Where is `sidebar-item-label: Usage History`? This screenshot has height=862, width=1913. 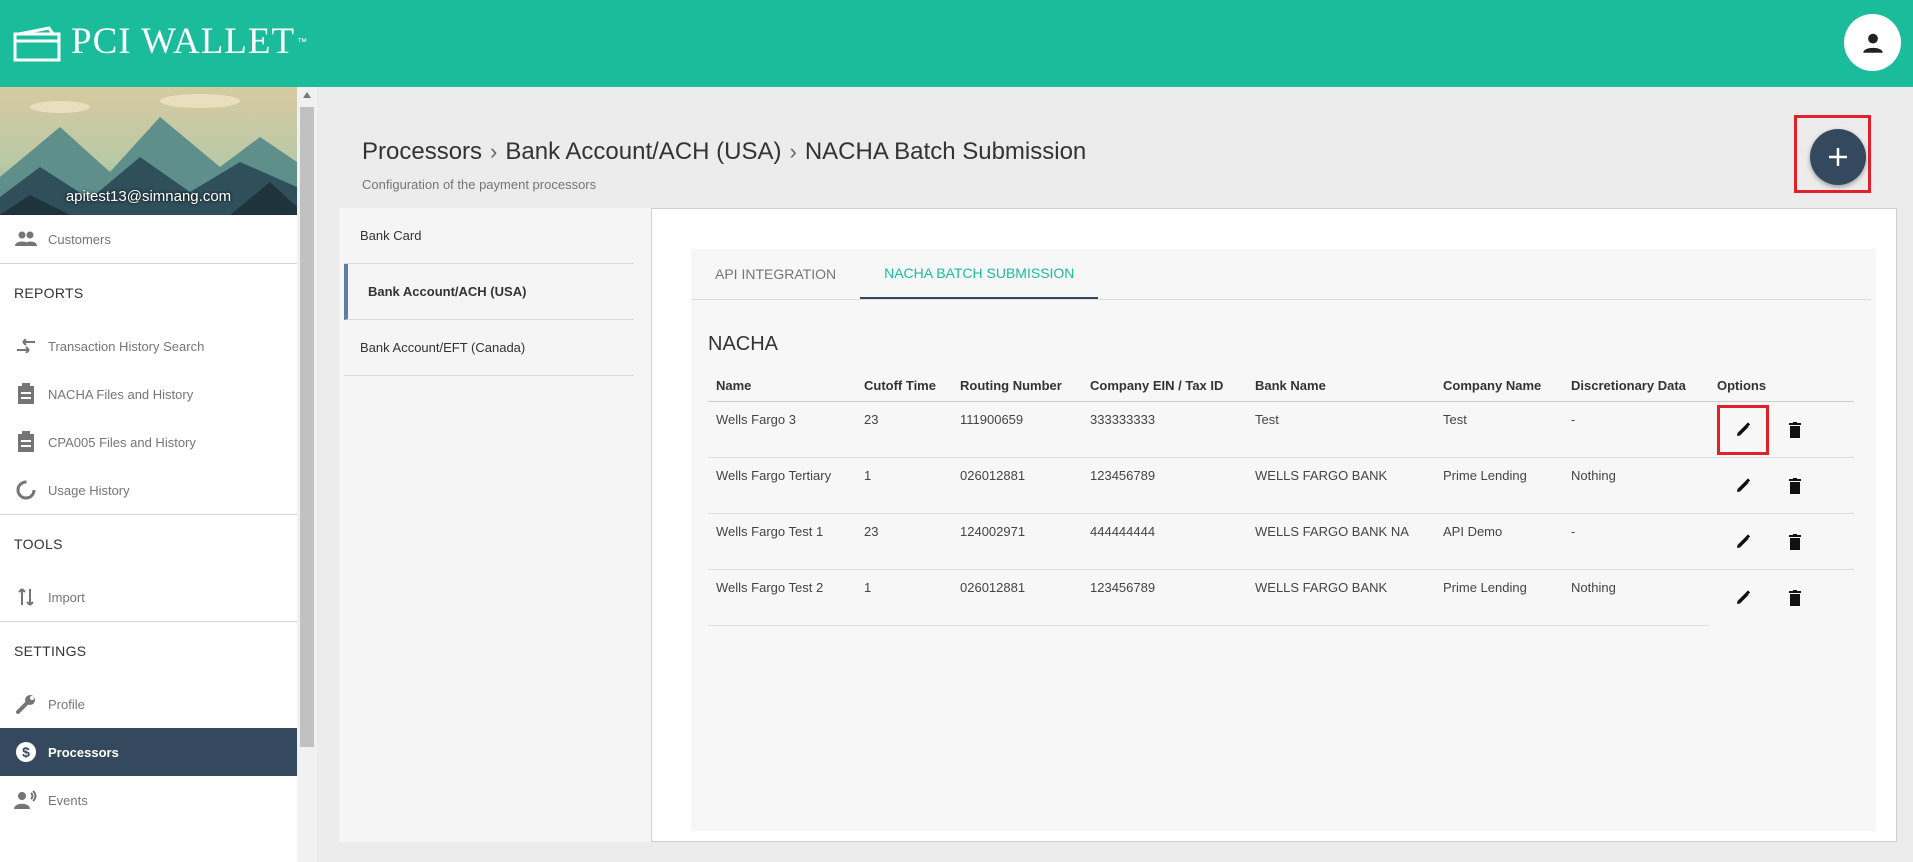
sidebar-item-label: Usage History is located at coordinates (89, 490).